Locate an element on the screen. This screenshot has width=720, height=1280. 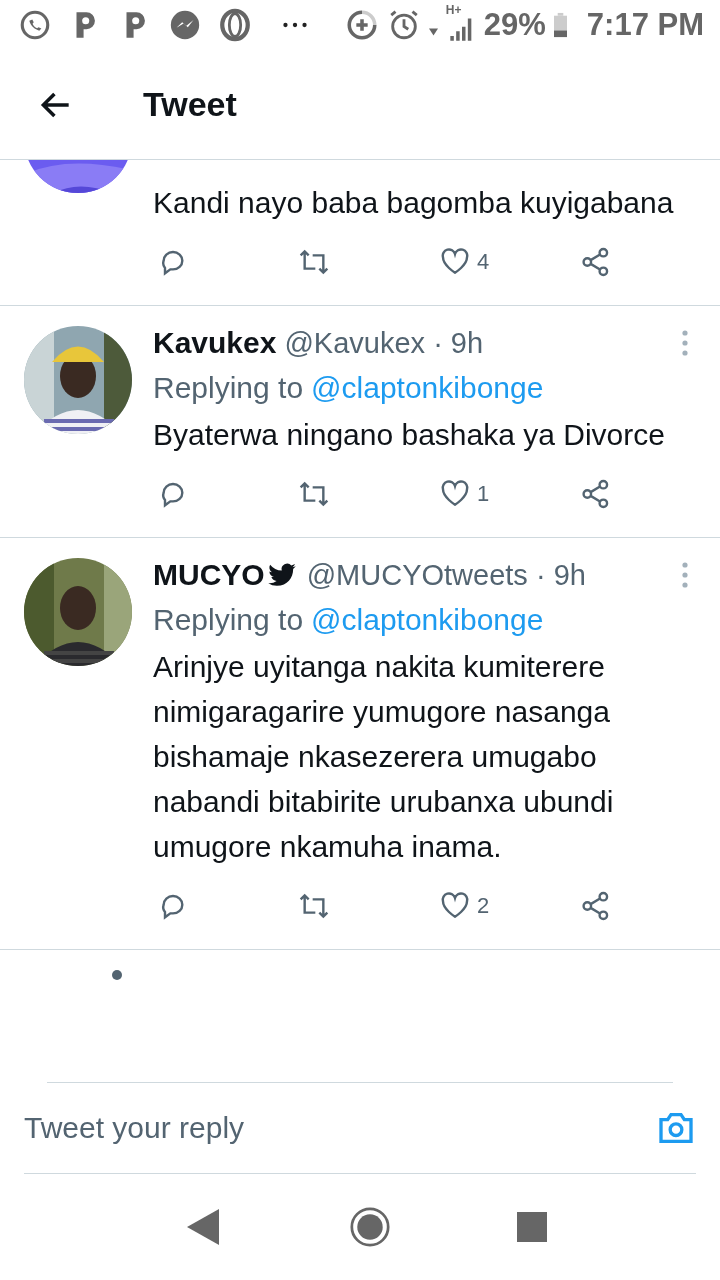
network-type: H+ is located at coordinates (453, 10).